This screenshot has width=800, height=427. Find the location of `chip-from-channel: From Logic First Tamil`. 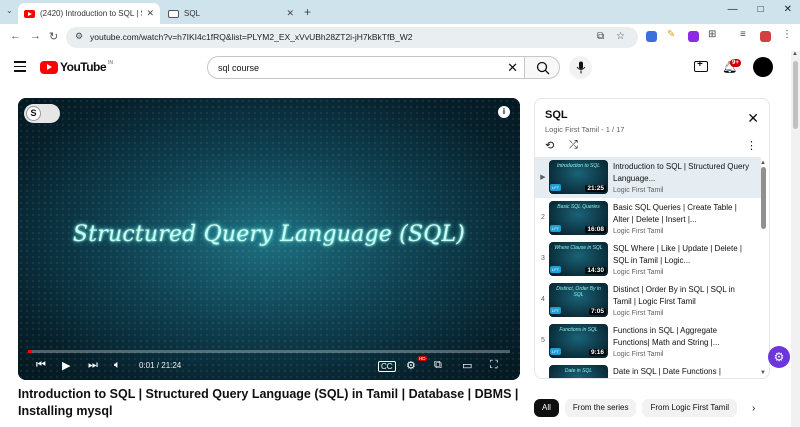

chip-from-channel: From Logic First Tamil is located at coordinates (689, 408).